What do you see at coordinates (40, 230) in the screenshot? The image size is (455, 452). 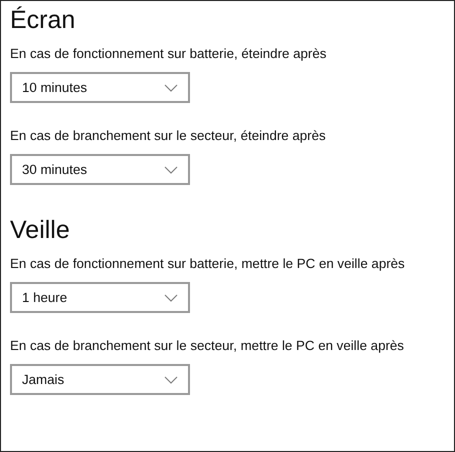 I see `section-heading: Veille` at bounding box center [40, 230].